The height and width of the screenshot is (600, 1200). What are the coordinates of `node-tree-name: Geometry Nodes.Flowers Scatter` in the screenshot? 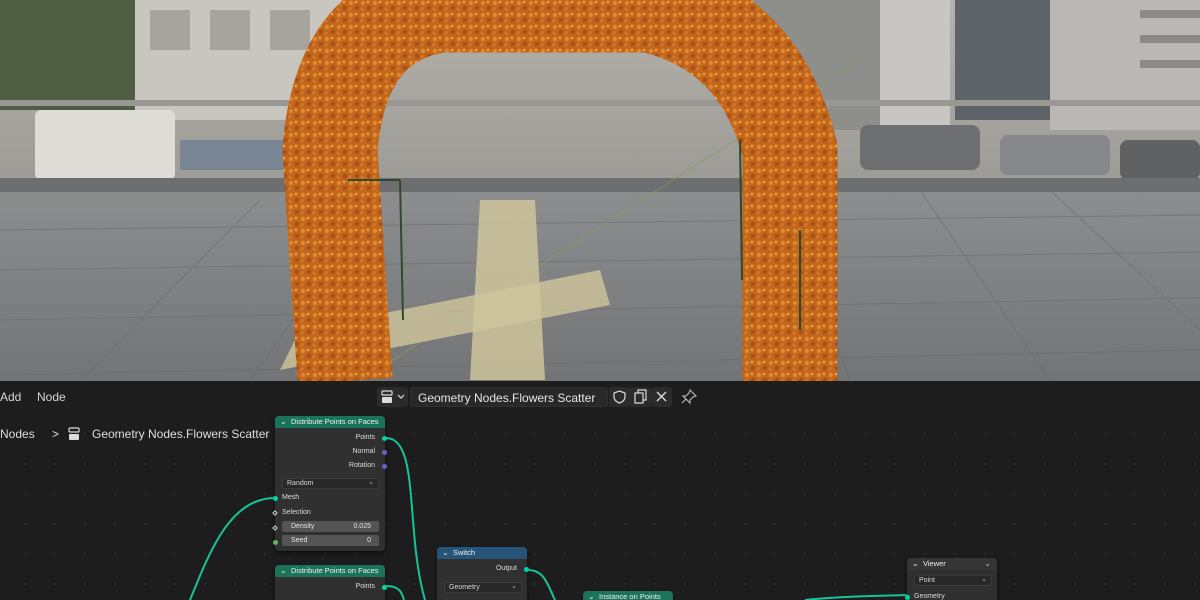 It's located at (507, 398).